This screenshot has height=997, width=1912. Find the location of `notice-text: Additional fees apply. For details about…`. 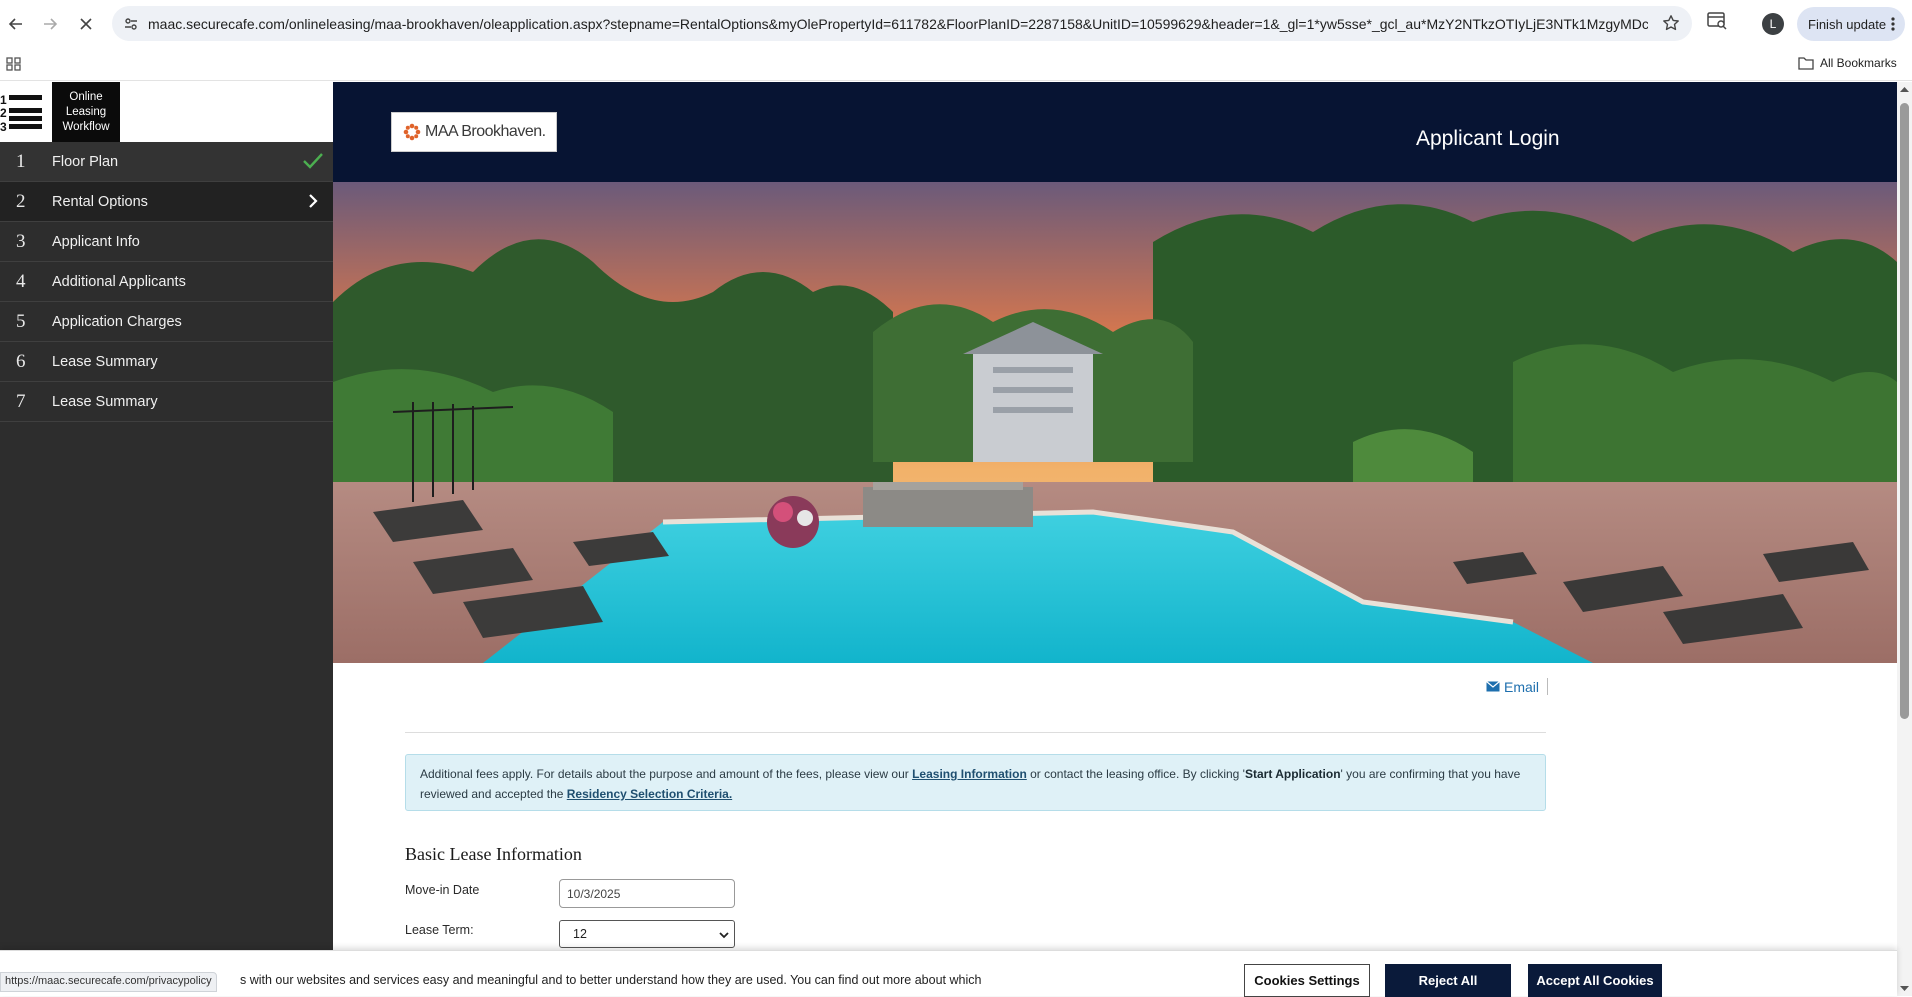

notice-text: Additional fees apply. For details about… is located at coordinates (666, 774).